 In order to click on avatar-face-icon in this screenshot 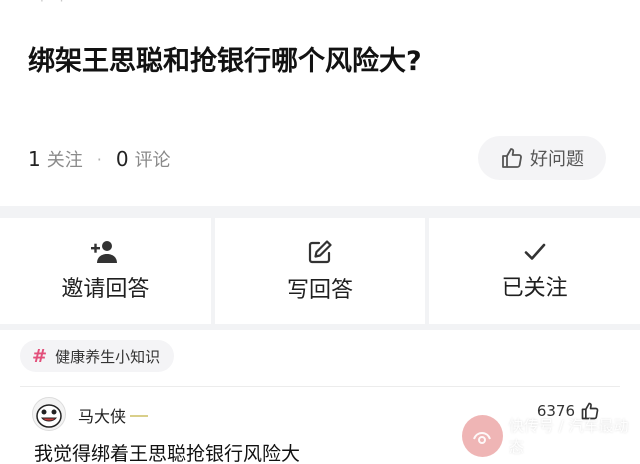, I will do `click(49, 416)`.